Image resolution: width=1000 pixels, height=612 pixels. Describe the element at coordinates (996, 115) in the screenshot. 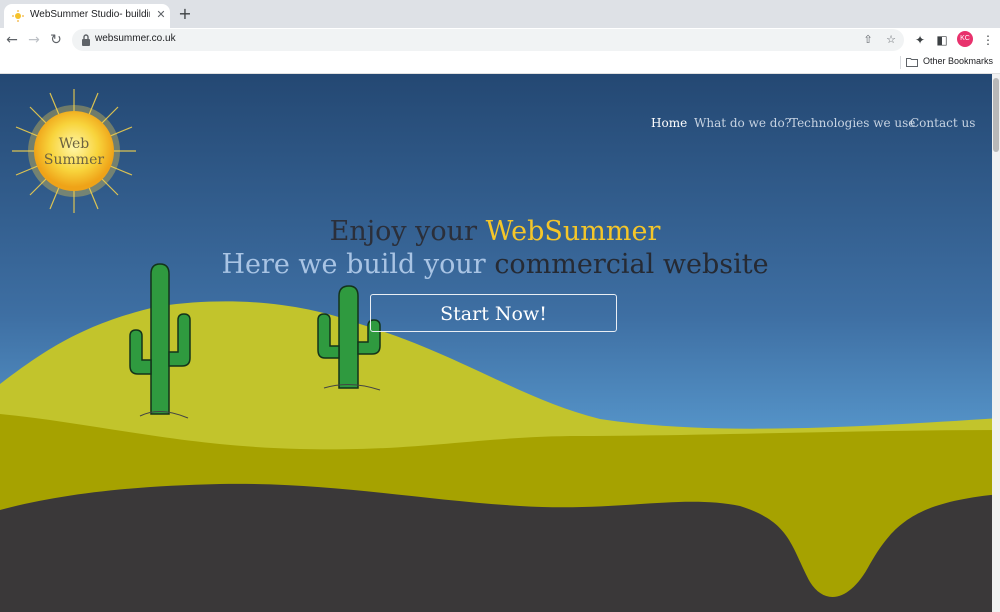

I see `scrollbar-thumb` at that location.